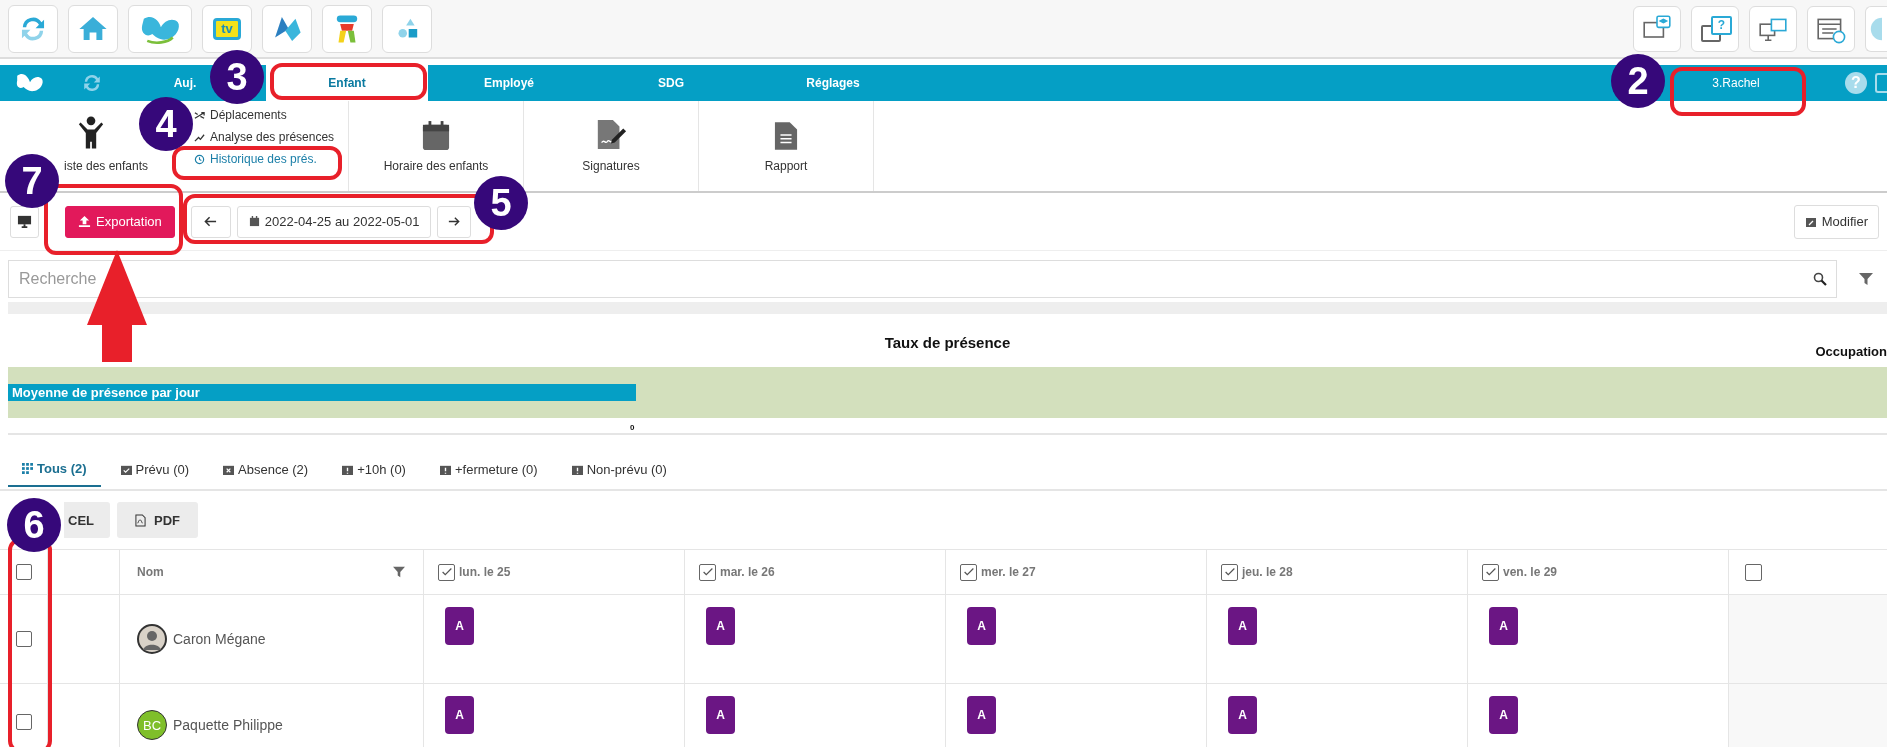  I want to click on filter-tab: Tous (2), so click(54, 469).